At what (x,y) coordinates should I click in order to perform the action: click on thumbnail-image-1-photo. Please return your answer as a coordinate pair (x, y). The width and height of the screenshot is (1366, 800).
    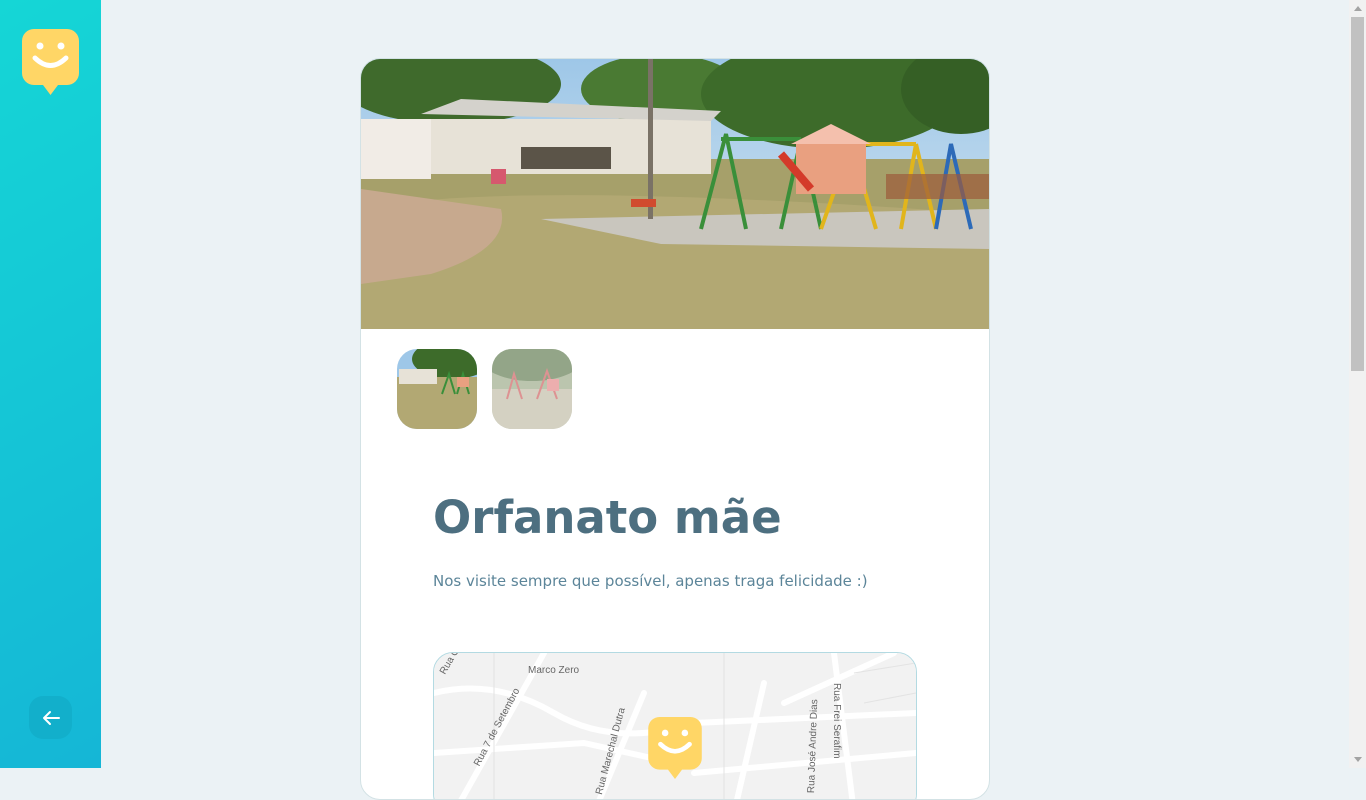
    Looking at the image, I should click on (437, 389).